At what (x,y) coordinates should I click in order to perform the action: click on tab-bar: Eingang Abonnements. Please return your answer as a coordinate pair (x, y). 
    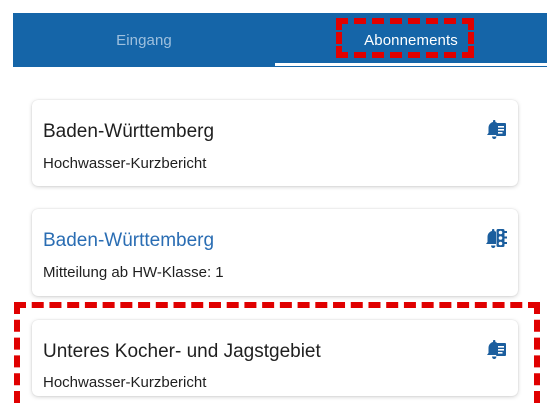
    Looking at the image, I should click on (280, 40).